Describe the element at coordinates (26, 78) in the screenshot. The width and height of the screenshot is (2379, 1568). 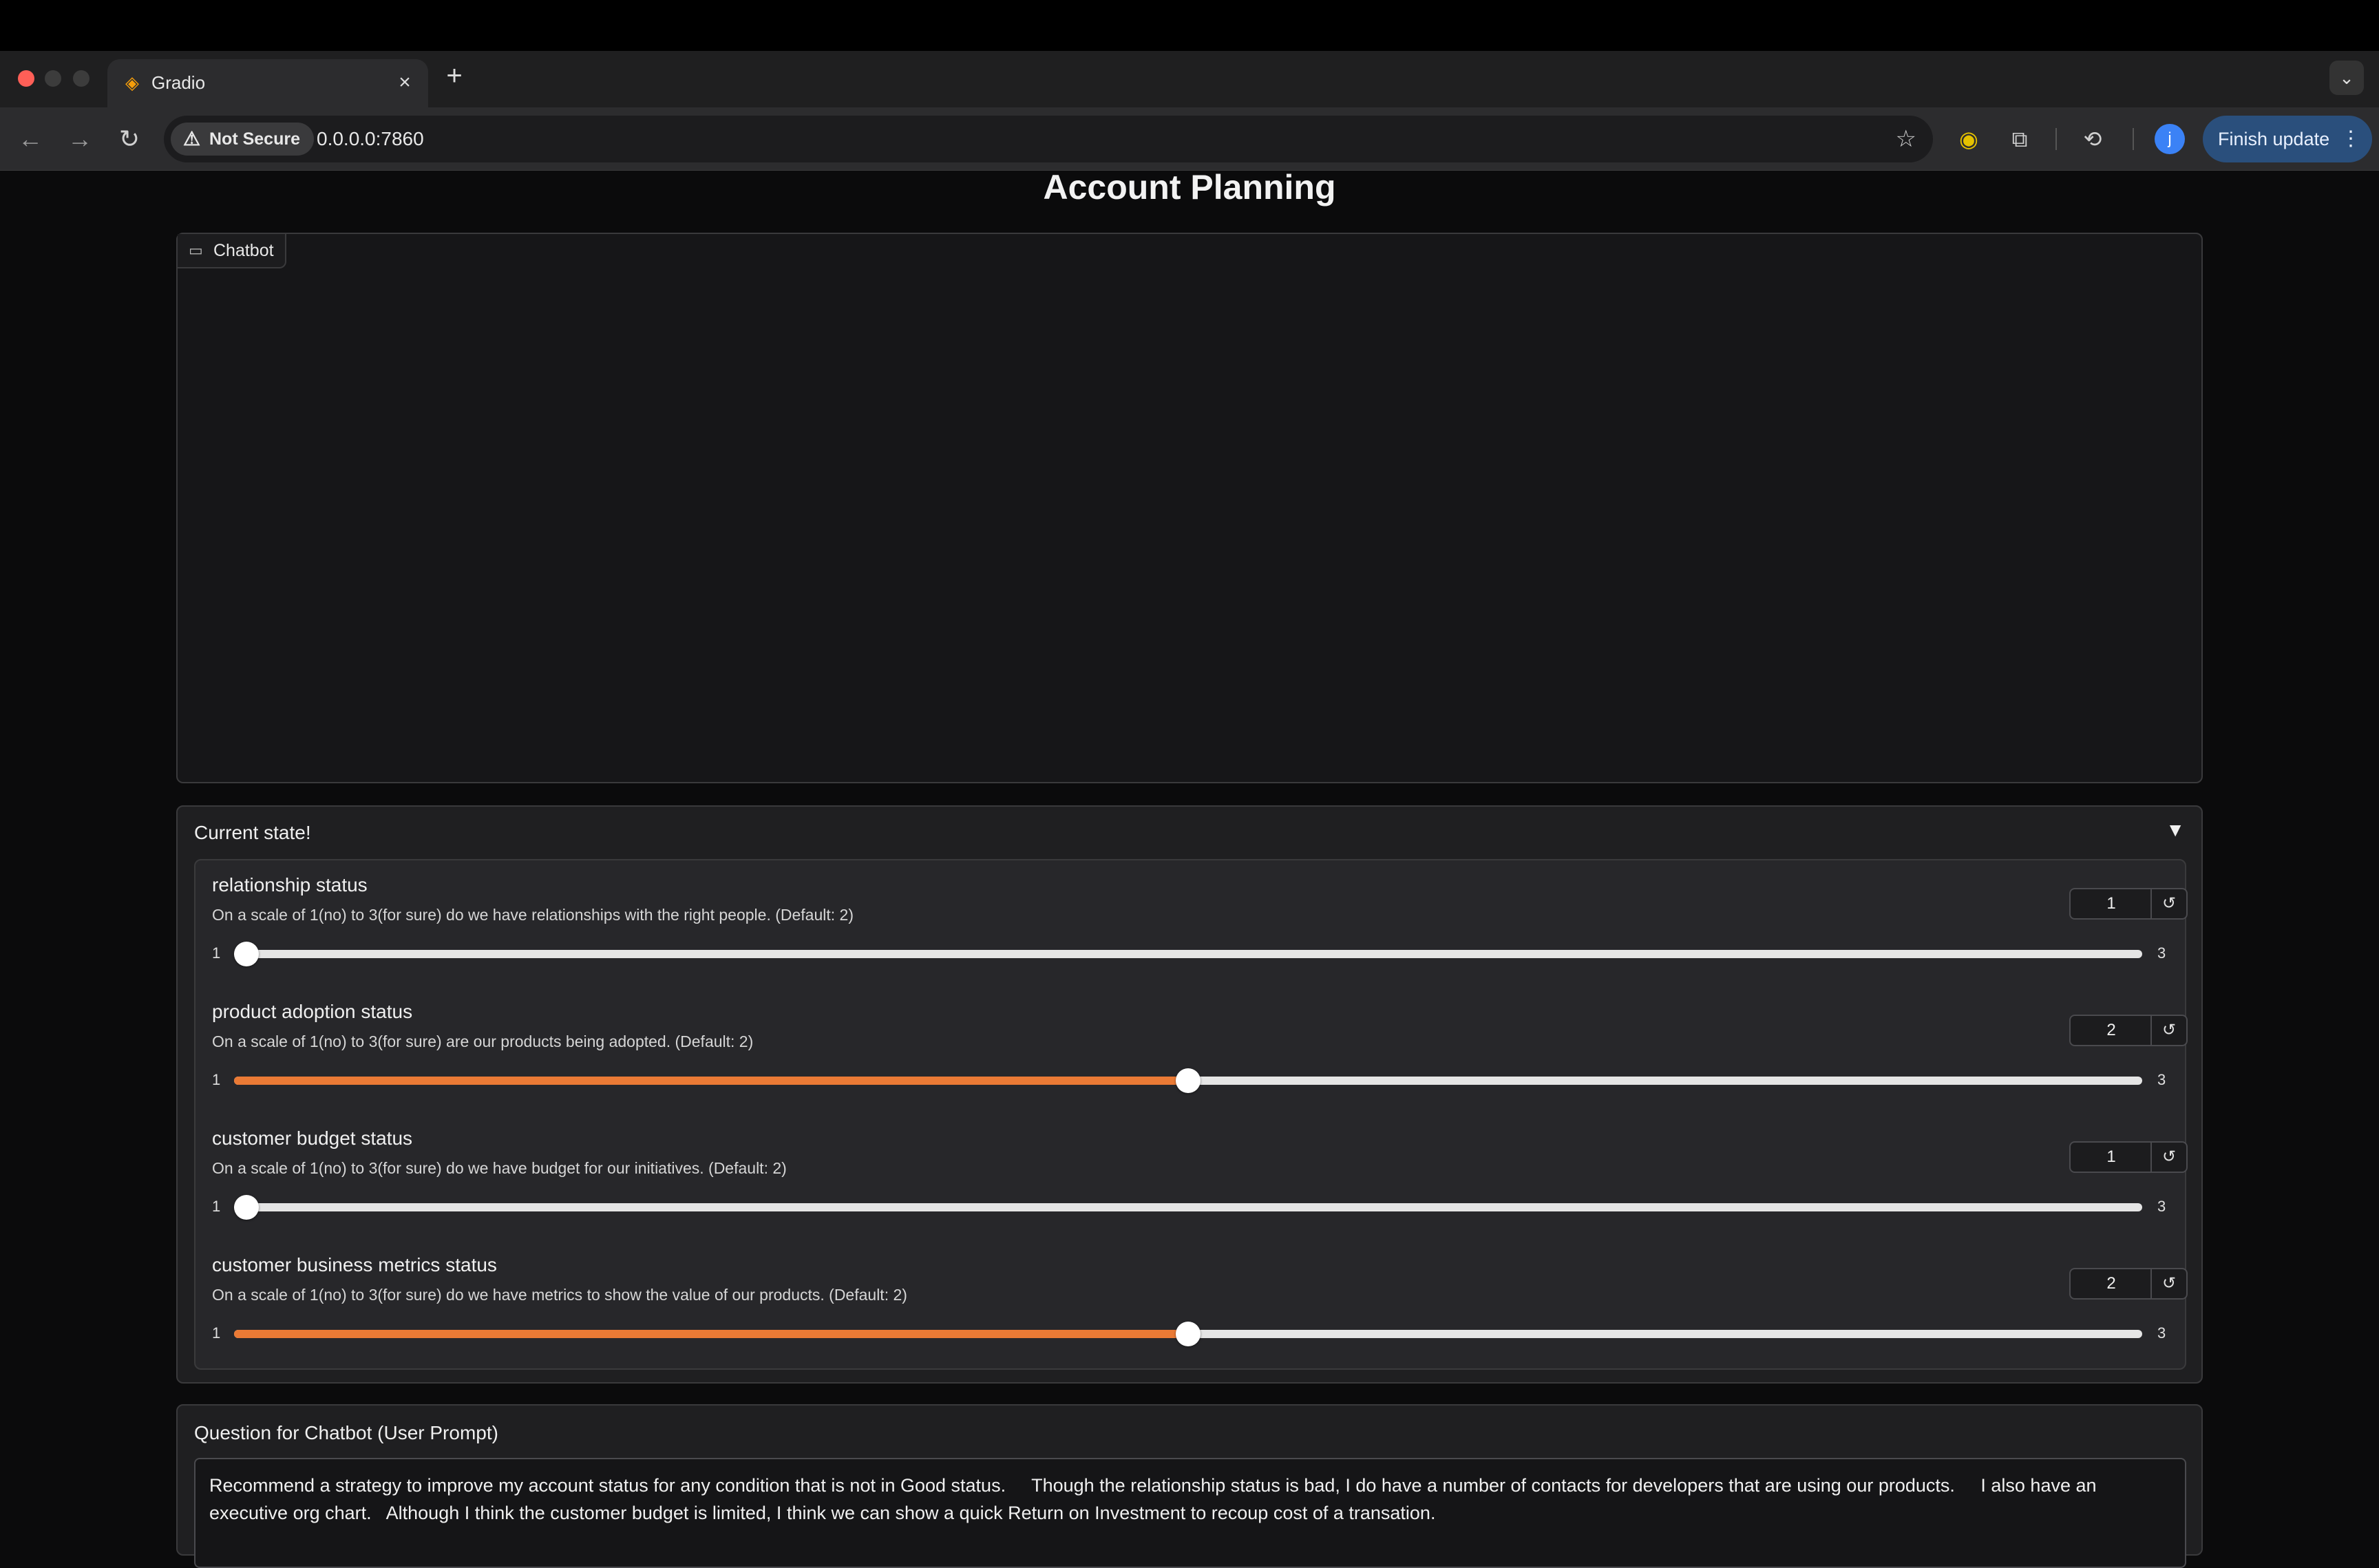
I see `close-window-button` at that location.